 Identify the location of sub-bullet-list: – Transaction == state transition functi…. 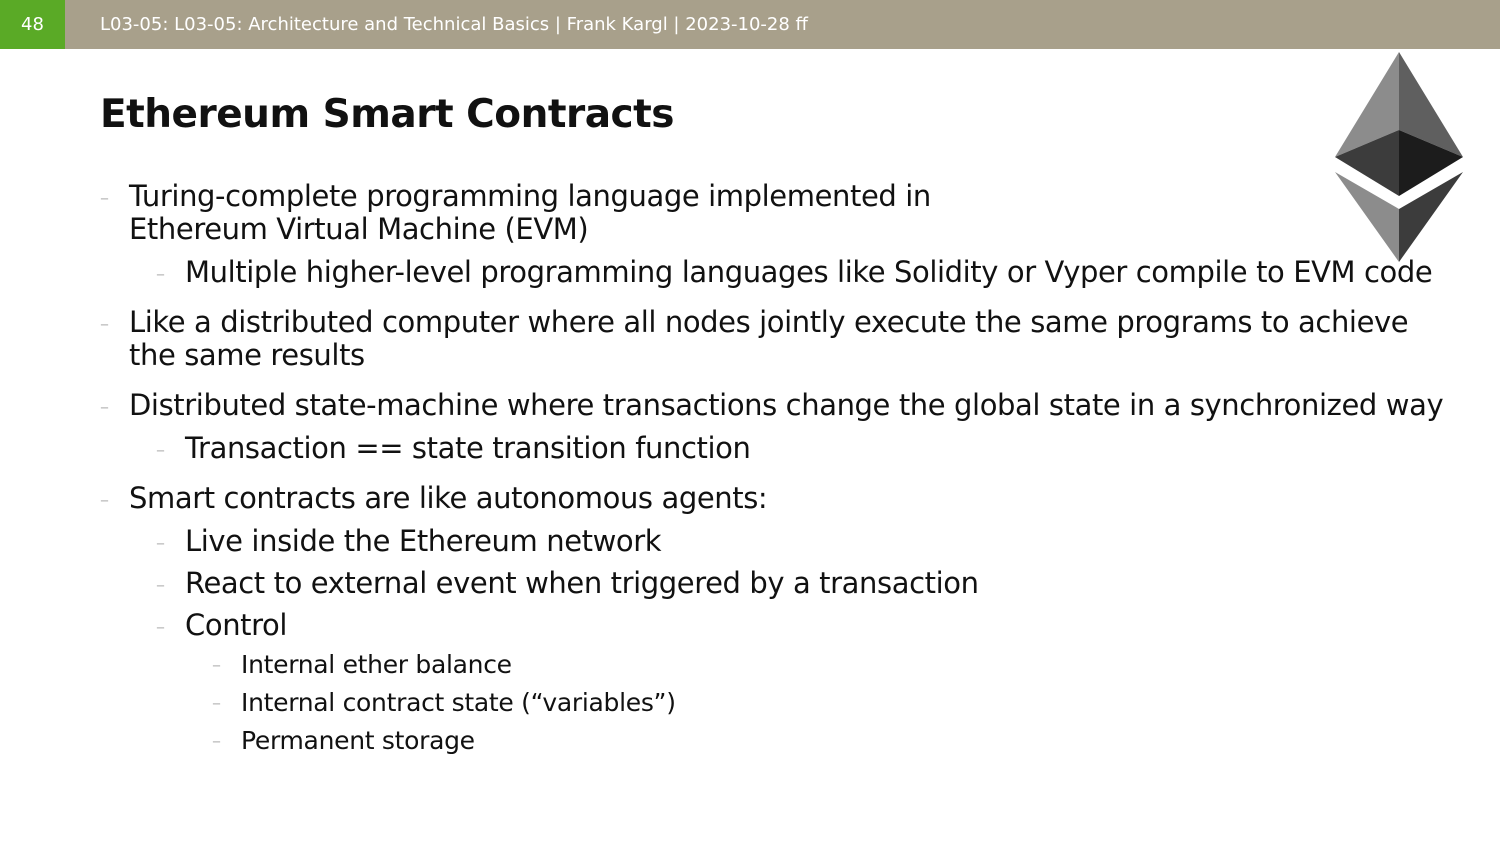
(787, 448).